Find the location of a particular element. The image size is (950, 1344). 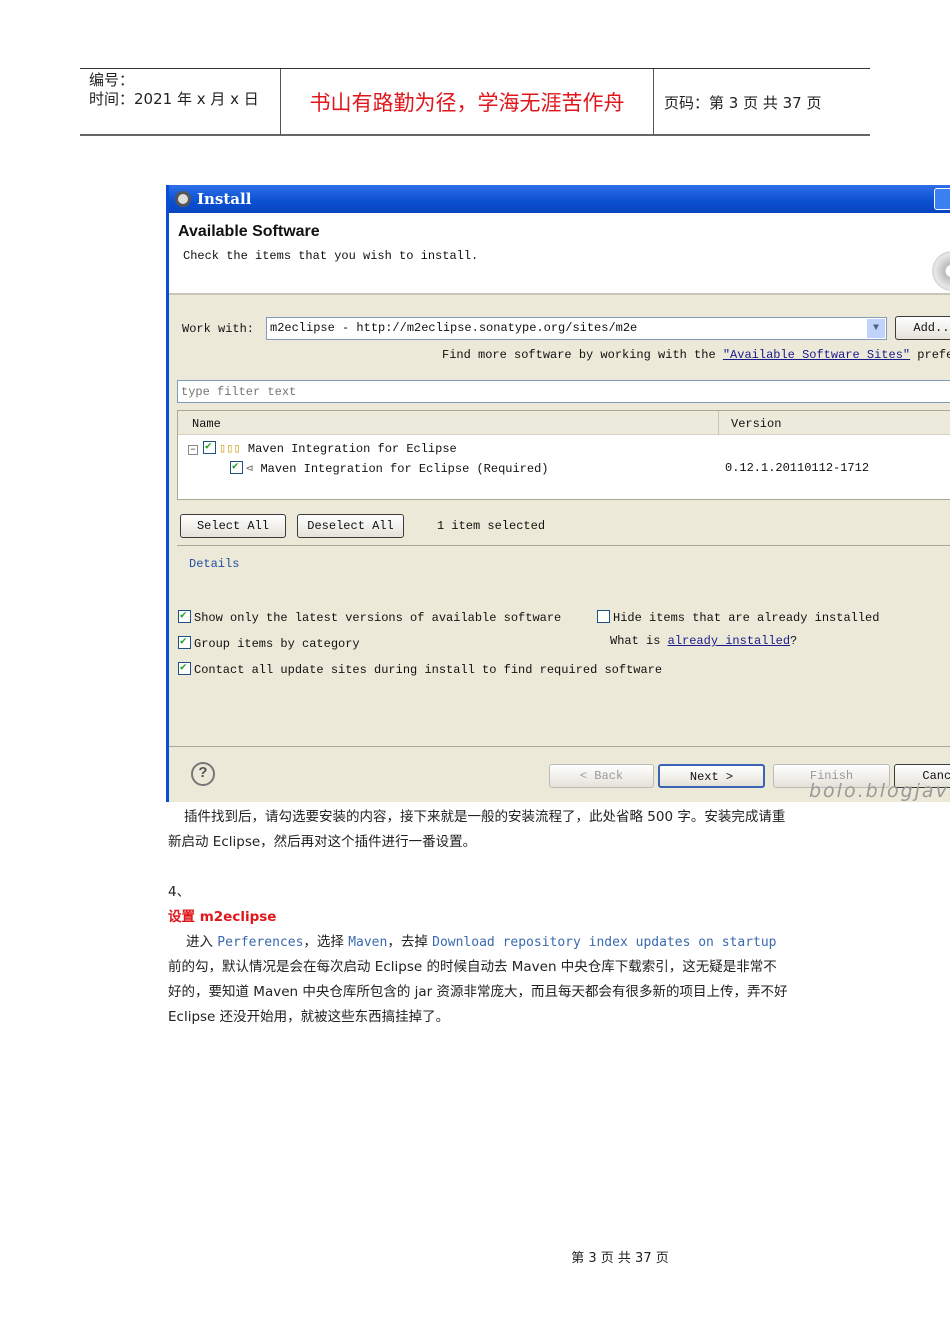

section-title: 设置 m2eclipse is located at coordinates (222, 917).